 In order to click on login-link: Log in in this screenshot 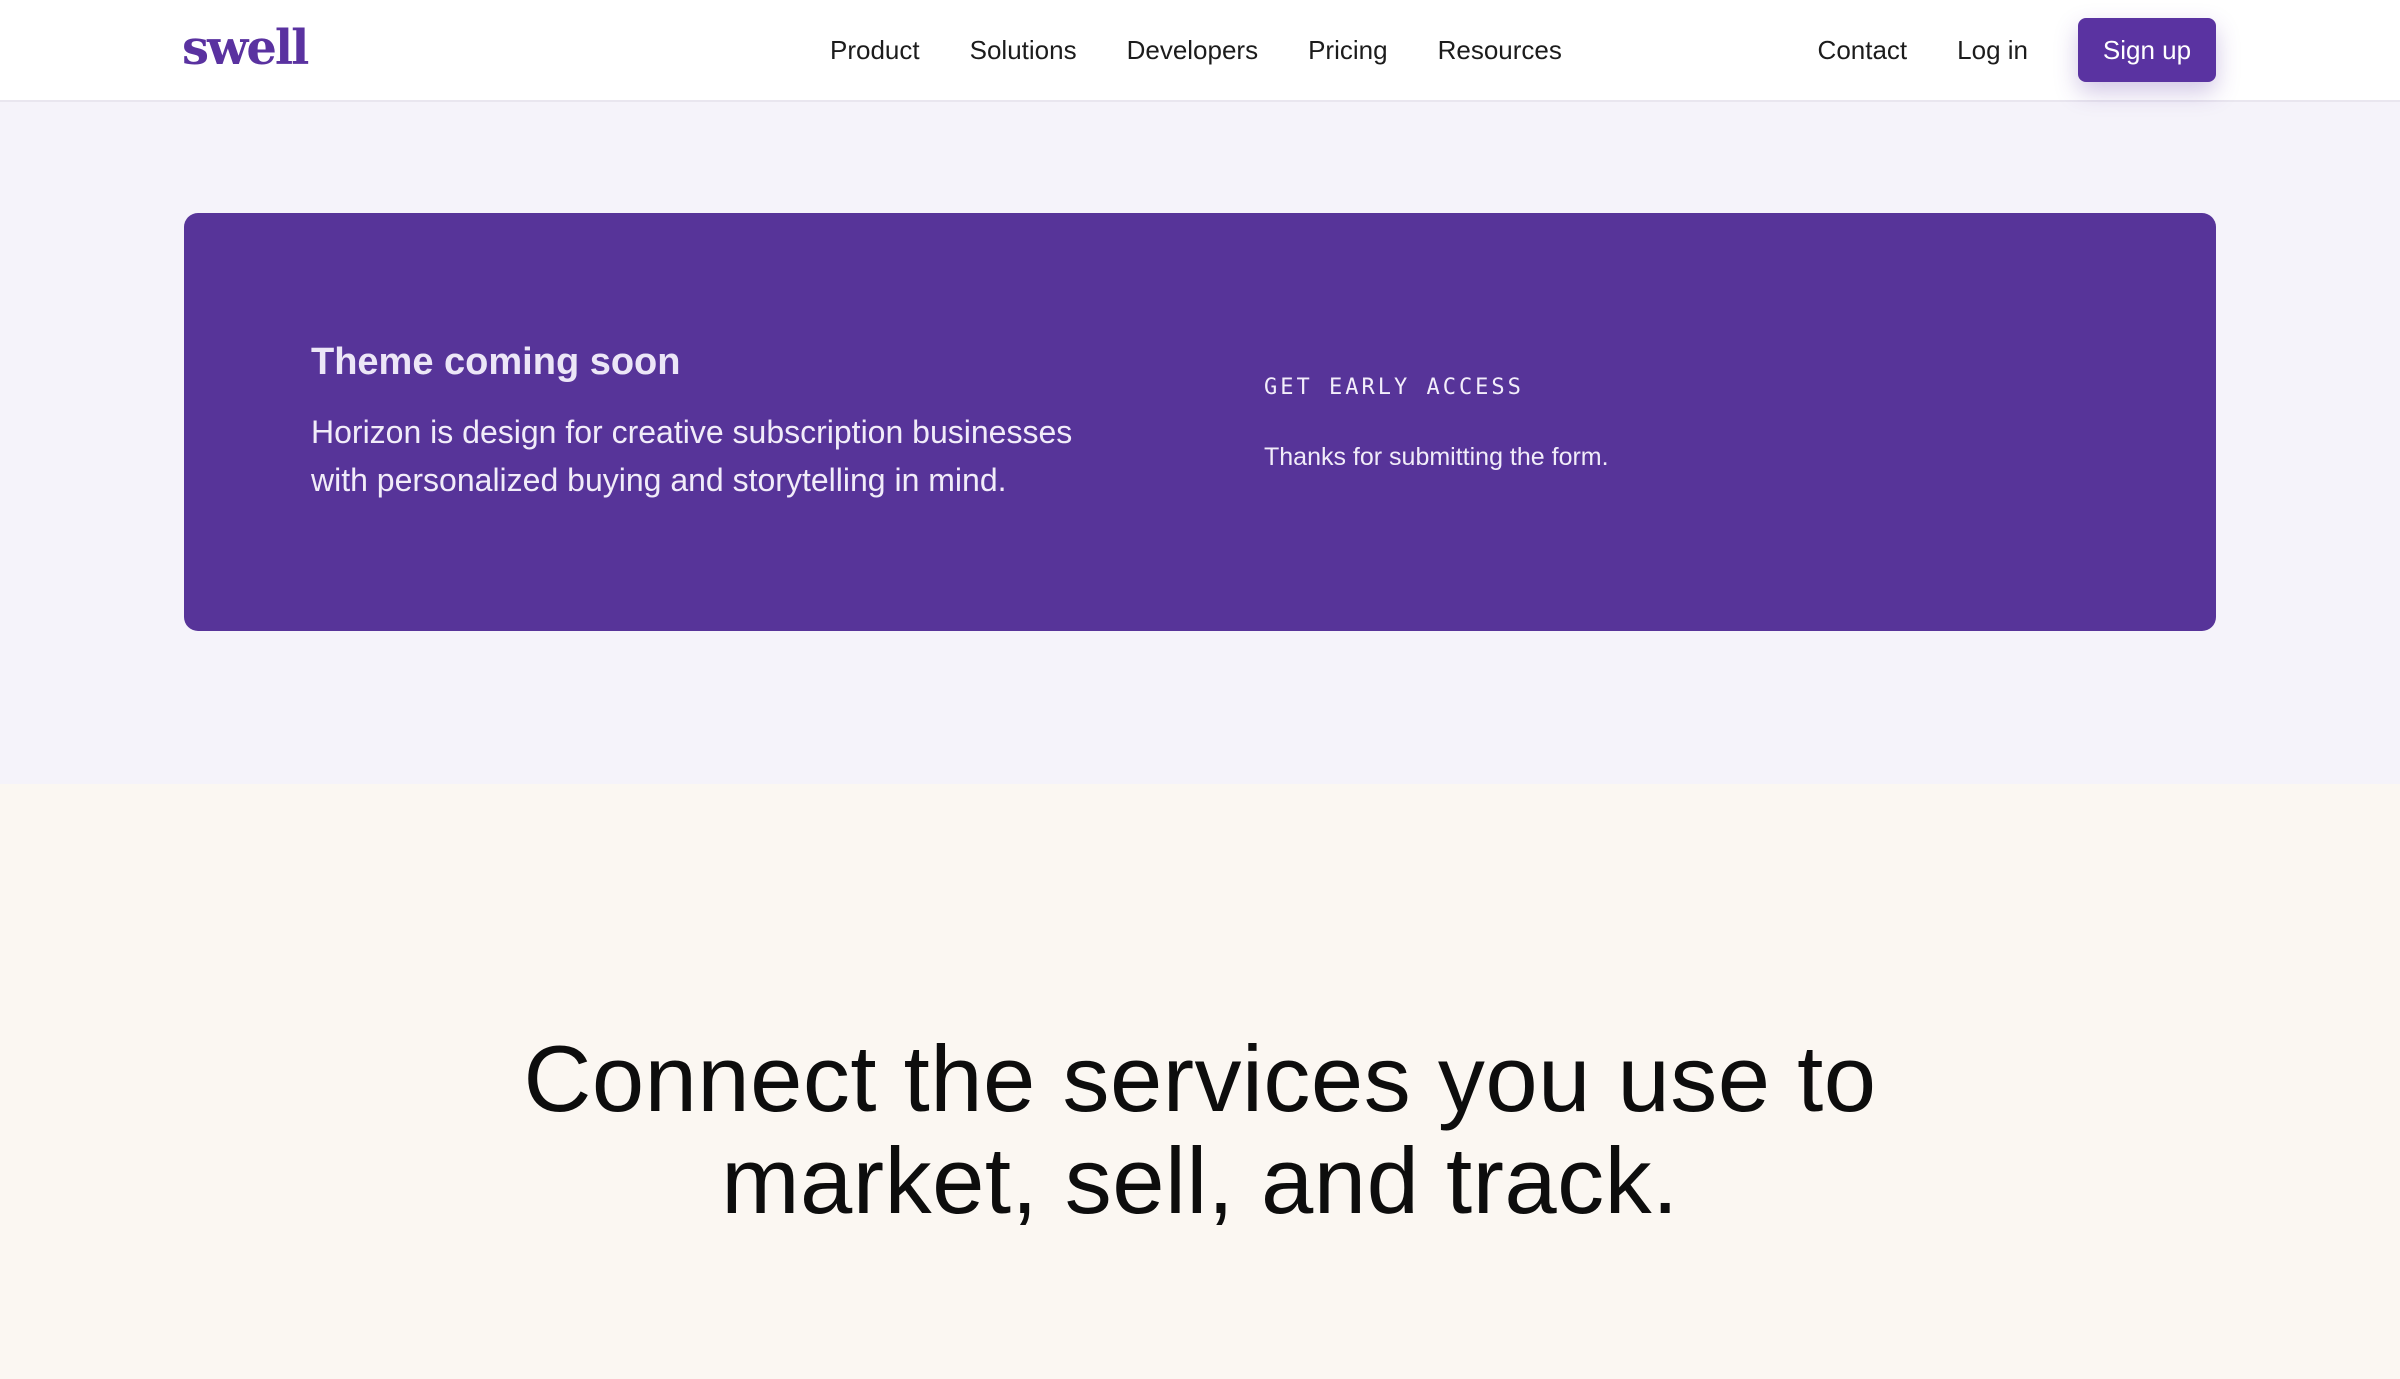, I will do `click(1992, 50)`.